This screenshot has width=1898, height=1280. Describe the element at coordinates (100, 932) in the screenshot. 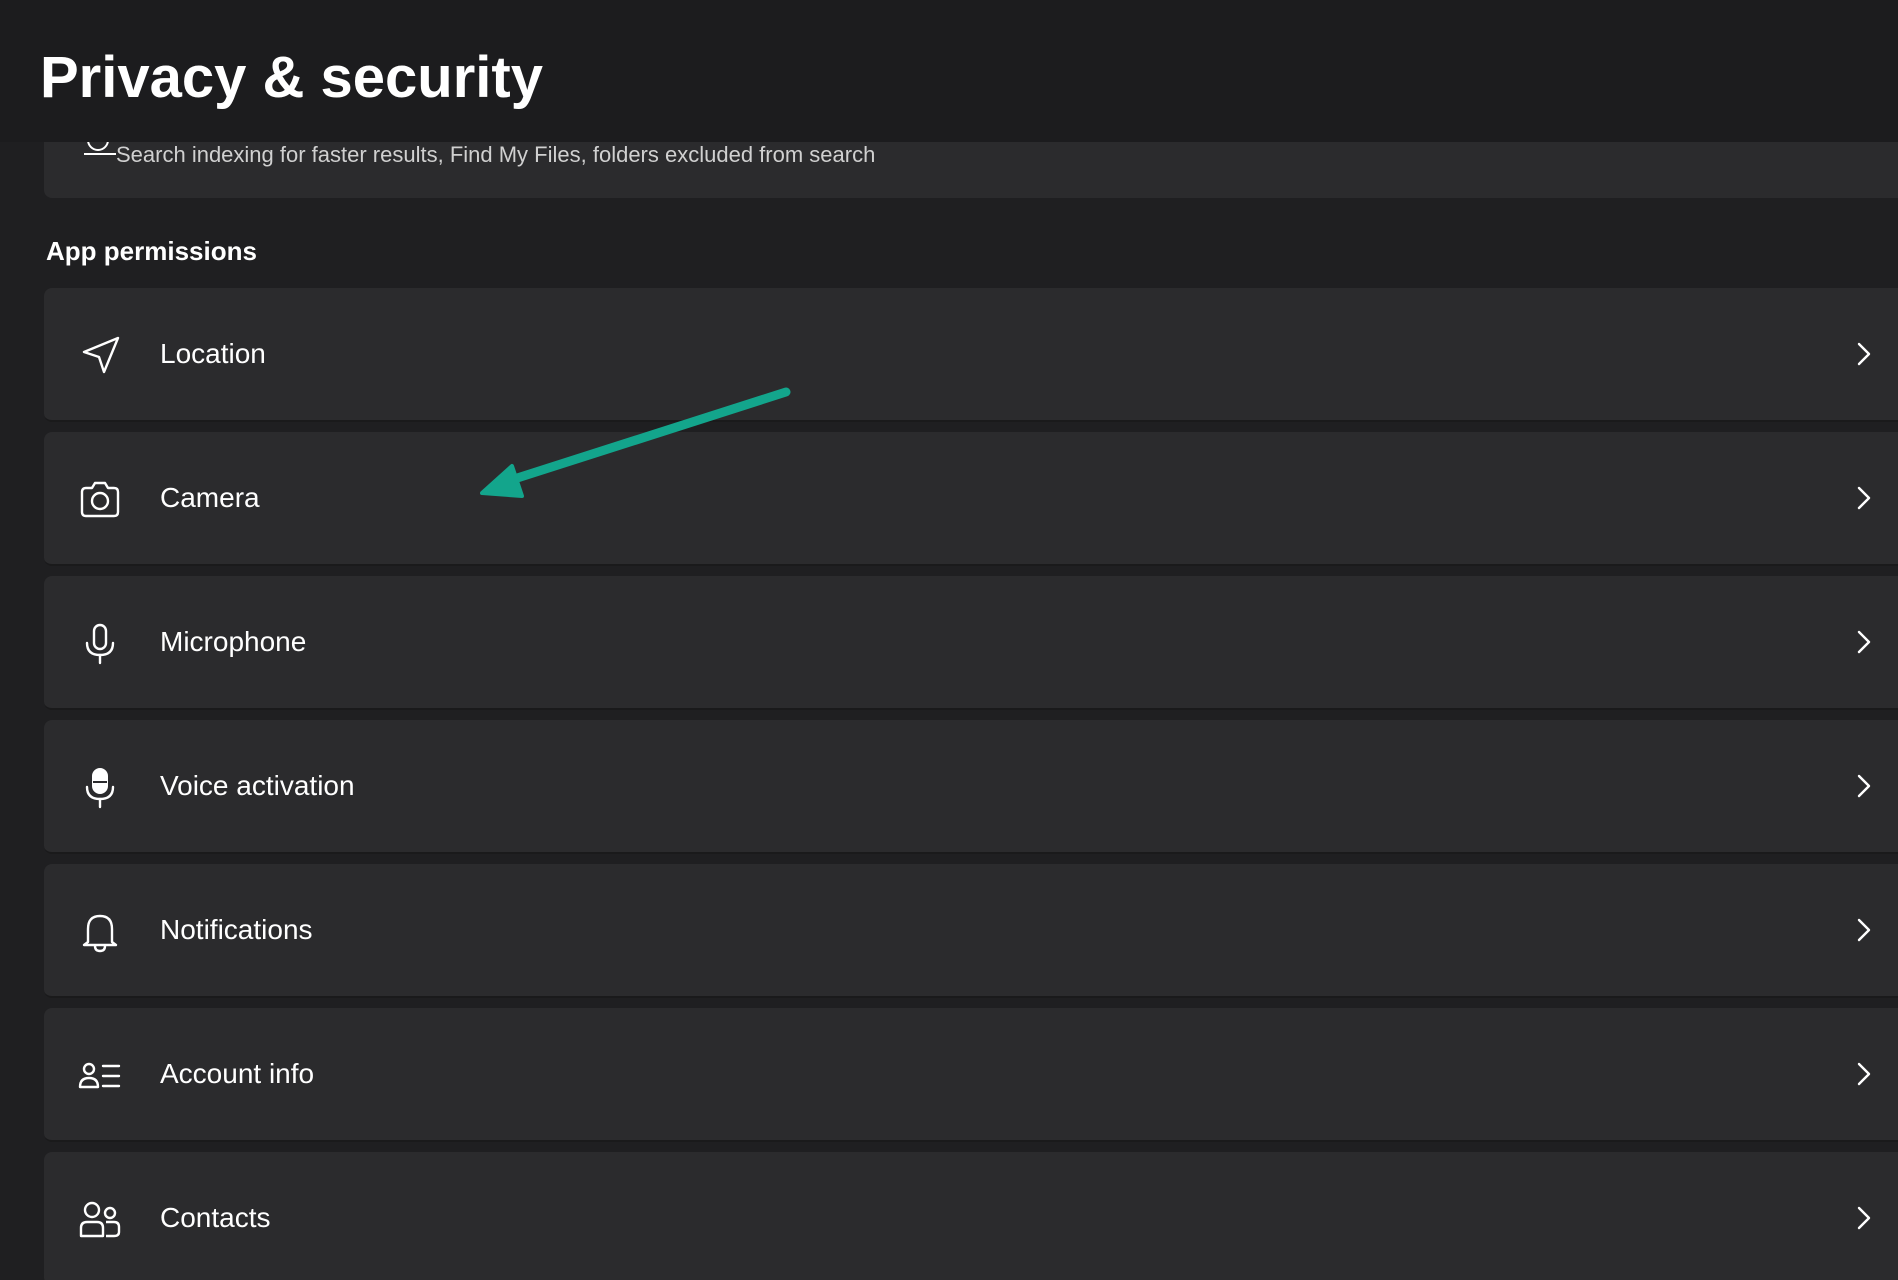

I see `bell-icon` at that location.